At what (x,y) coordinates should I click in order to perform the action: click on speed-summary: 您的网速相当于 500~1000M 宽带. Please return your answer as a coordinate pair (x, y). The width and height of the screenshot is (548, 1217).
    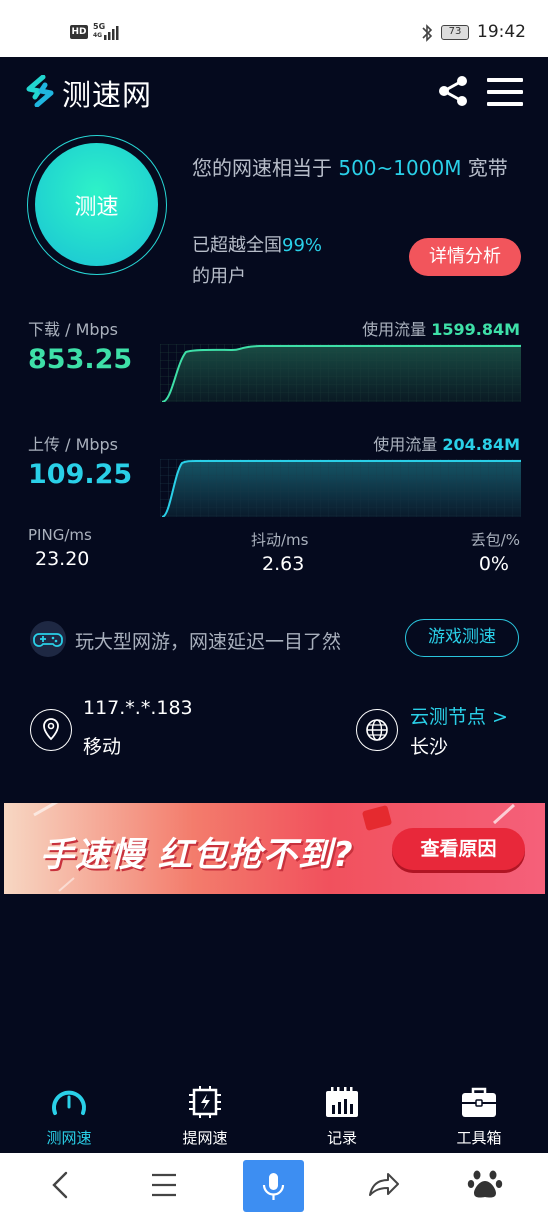
    Looking at the image, I should click on (350, 168).